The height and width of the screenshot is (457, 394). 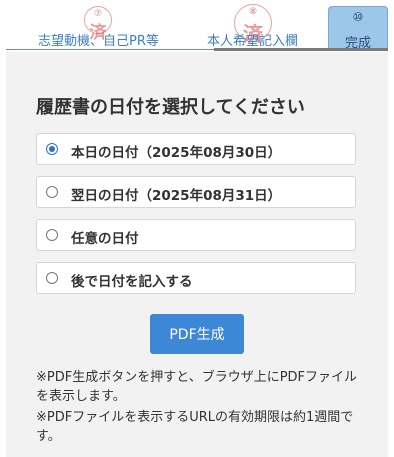 I want to click on option-custom-date: 任意の日付, so click(x=196, y=235).